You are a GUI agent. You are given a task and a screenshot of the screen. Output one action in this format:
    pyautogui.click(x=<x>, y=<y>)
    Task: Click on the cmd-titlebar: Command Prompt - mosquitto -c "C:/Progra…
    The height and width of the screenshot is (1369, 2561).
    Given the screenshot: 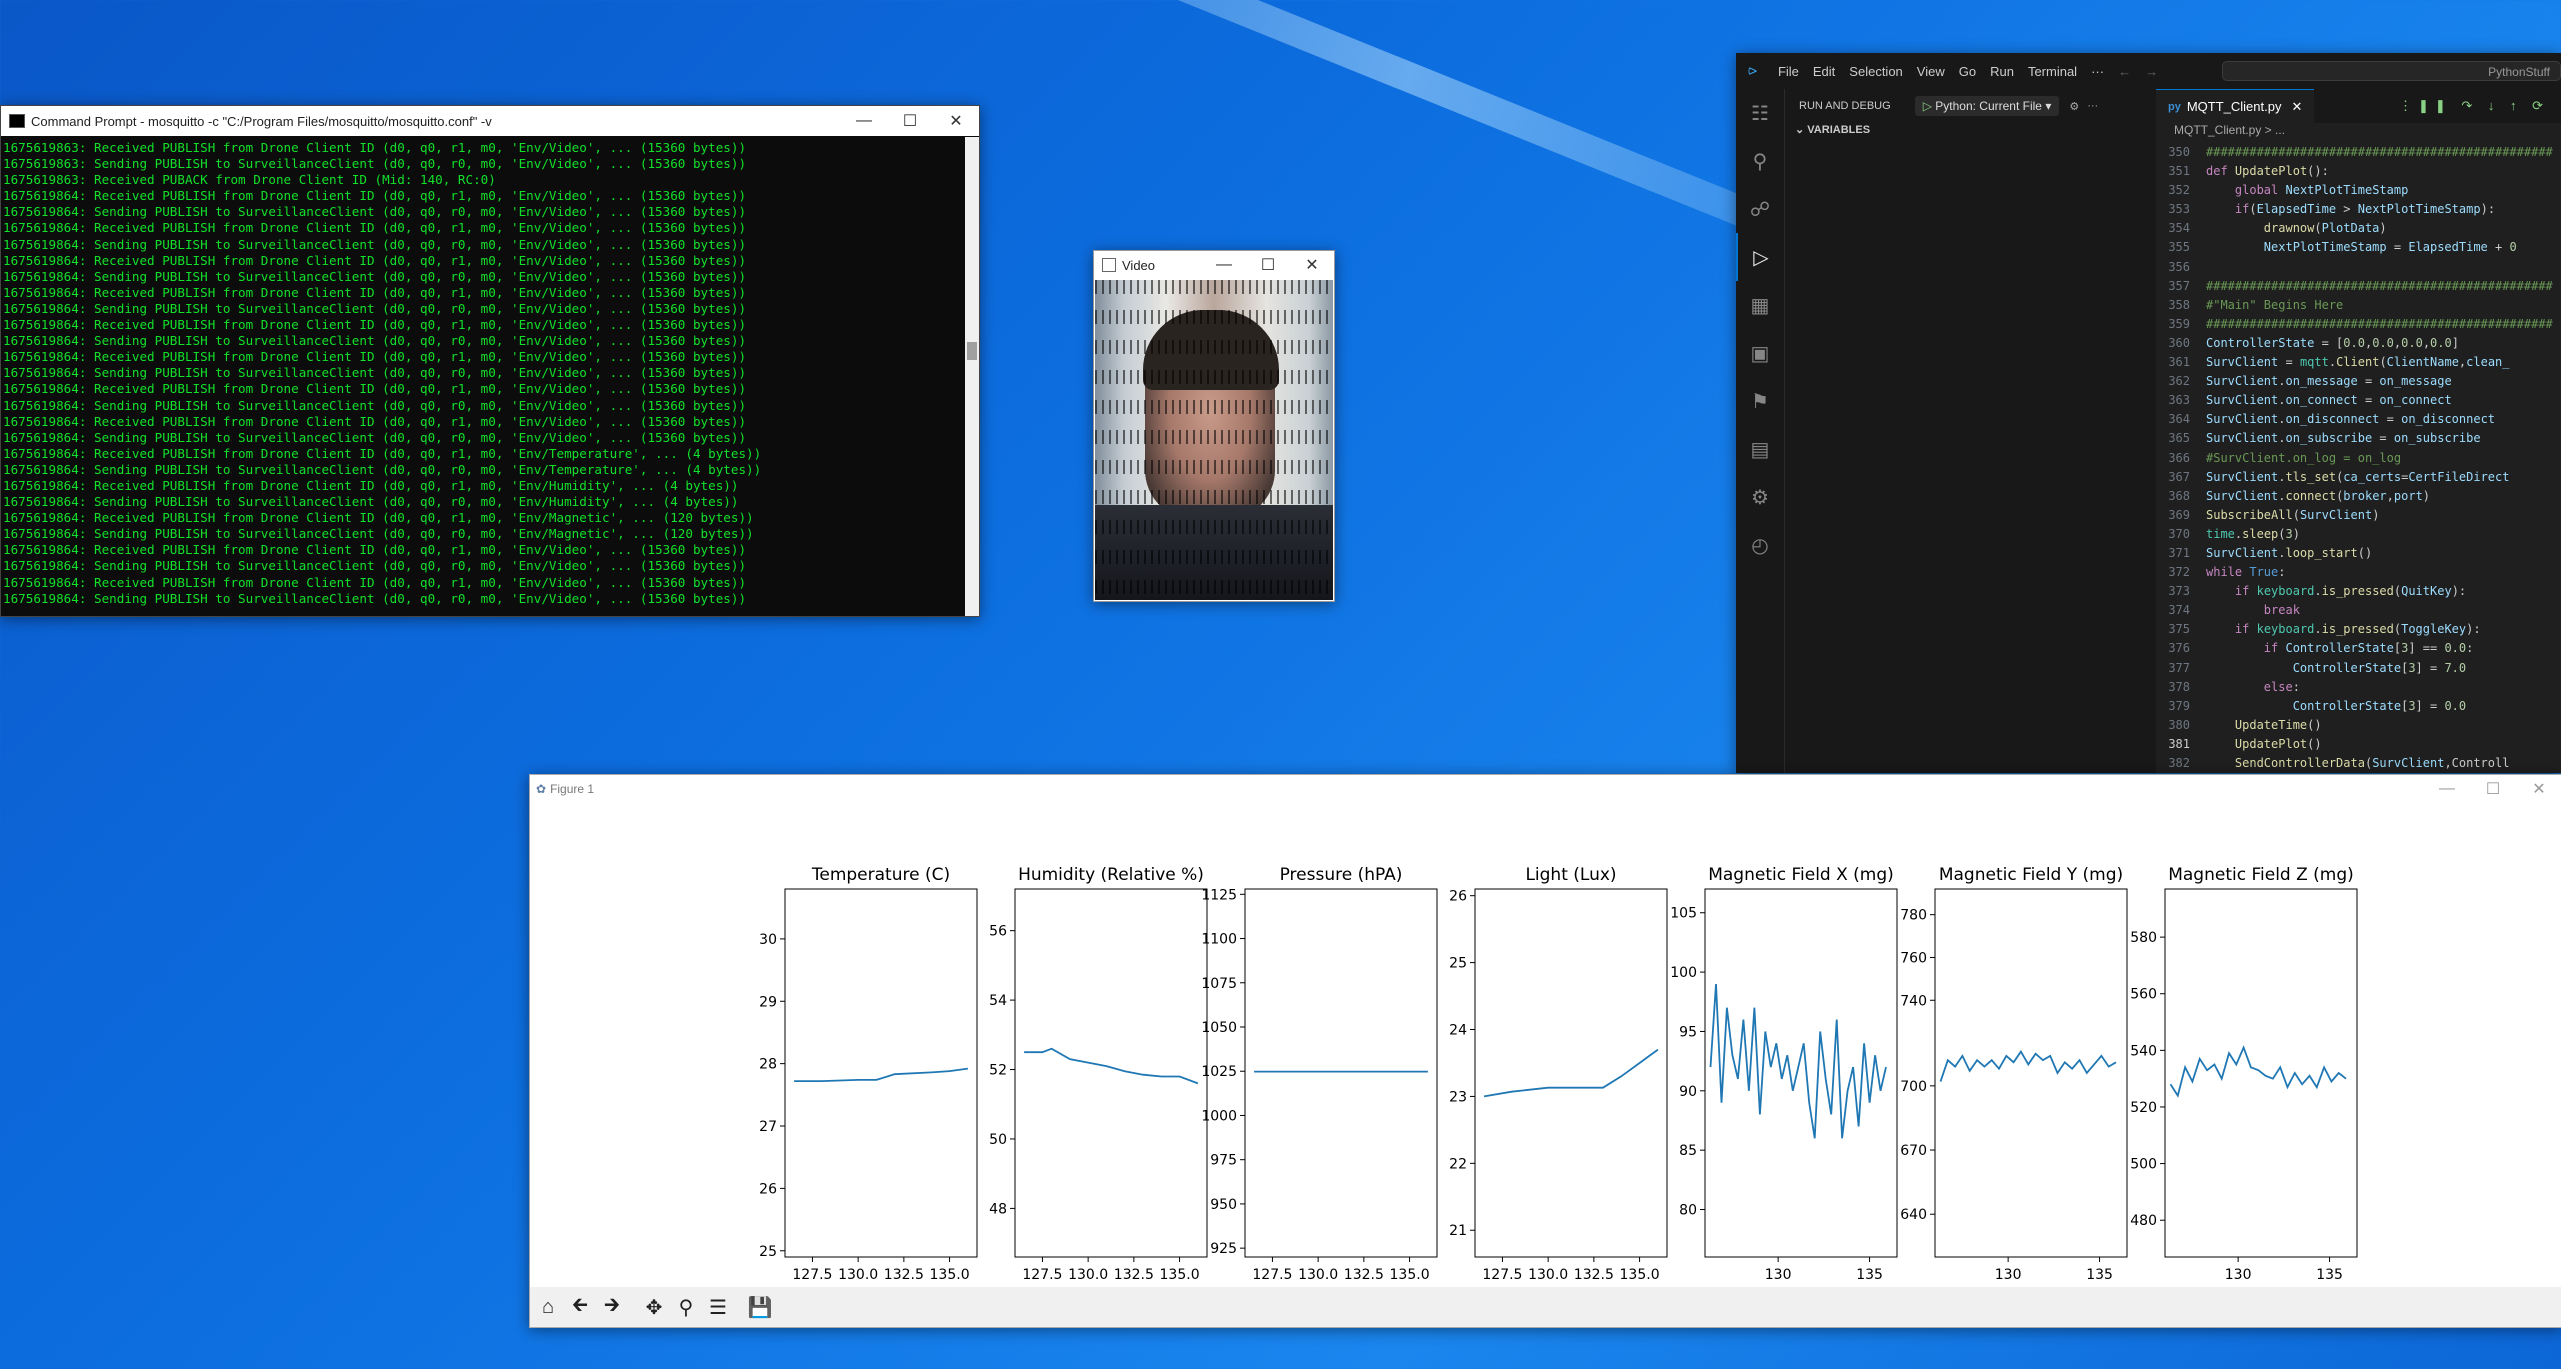 What is the action you would take?
    pyautogui.click(x=490, y=121)
    